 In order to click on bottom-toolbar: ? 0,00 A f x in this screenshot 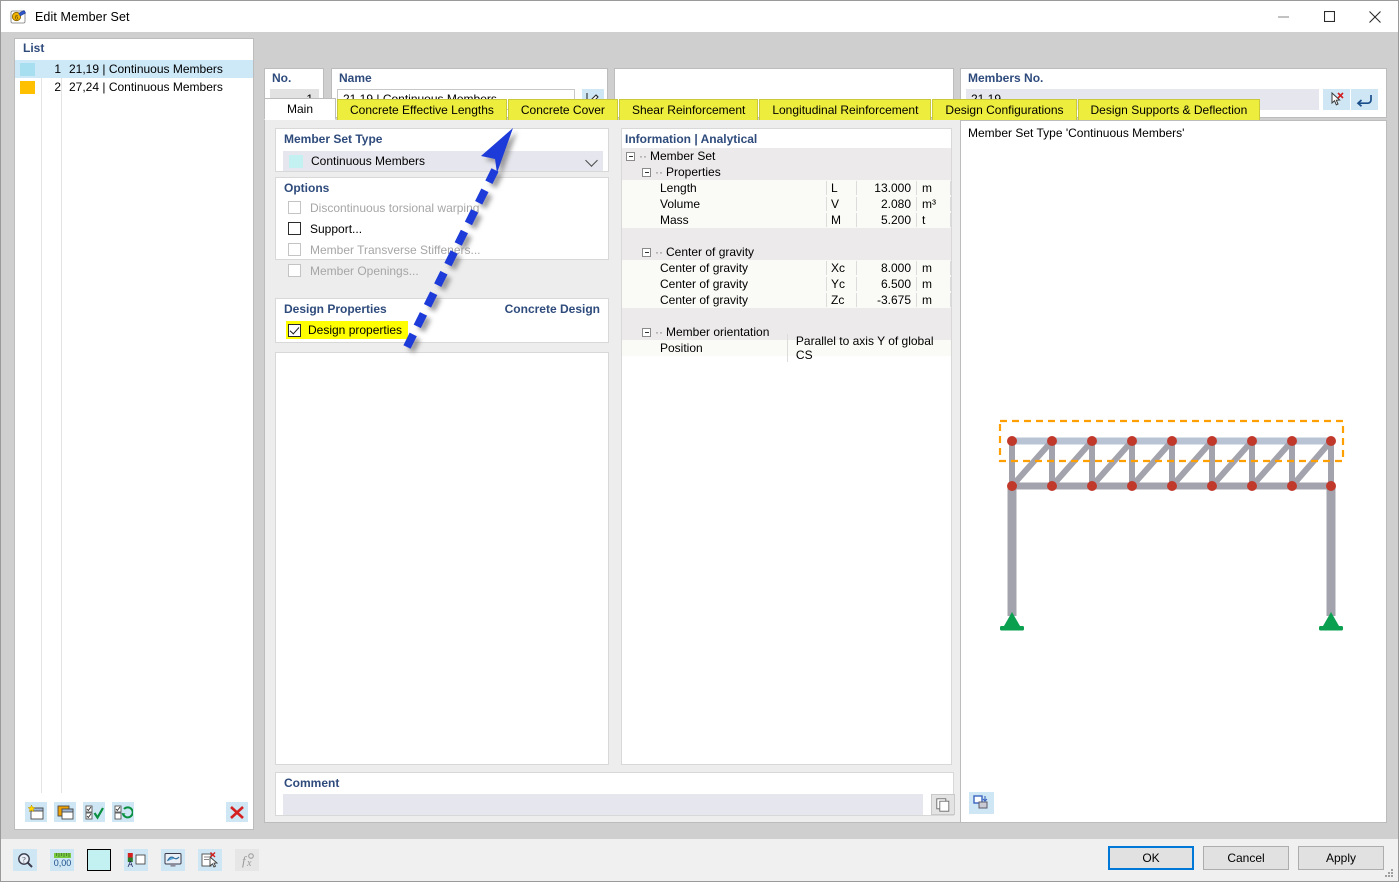, I will do `click(136, 860)`.